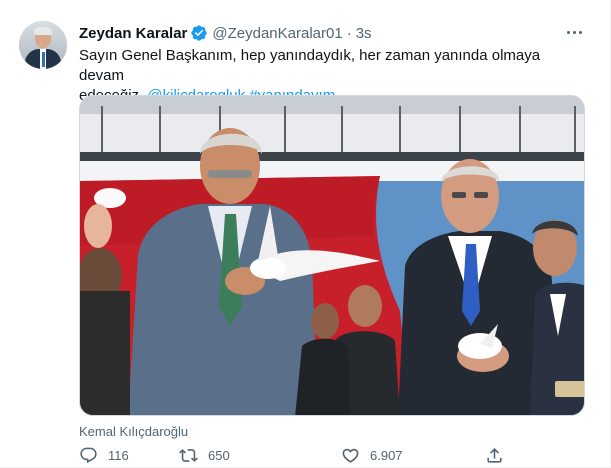 The width and height of the screenshot is (611, 468). What do you see at coordinates (199, 33) in the screenshot?
I see `verified-badge-icon` at bounding box center [199, 33].